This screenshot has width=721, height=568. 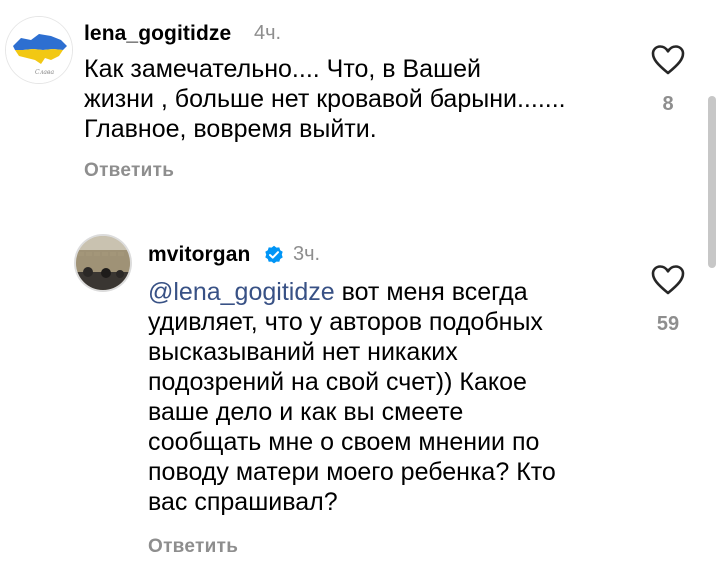 I want to click on comment-2-time: 3ч., so click(x=307, y=254).